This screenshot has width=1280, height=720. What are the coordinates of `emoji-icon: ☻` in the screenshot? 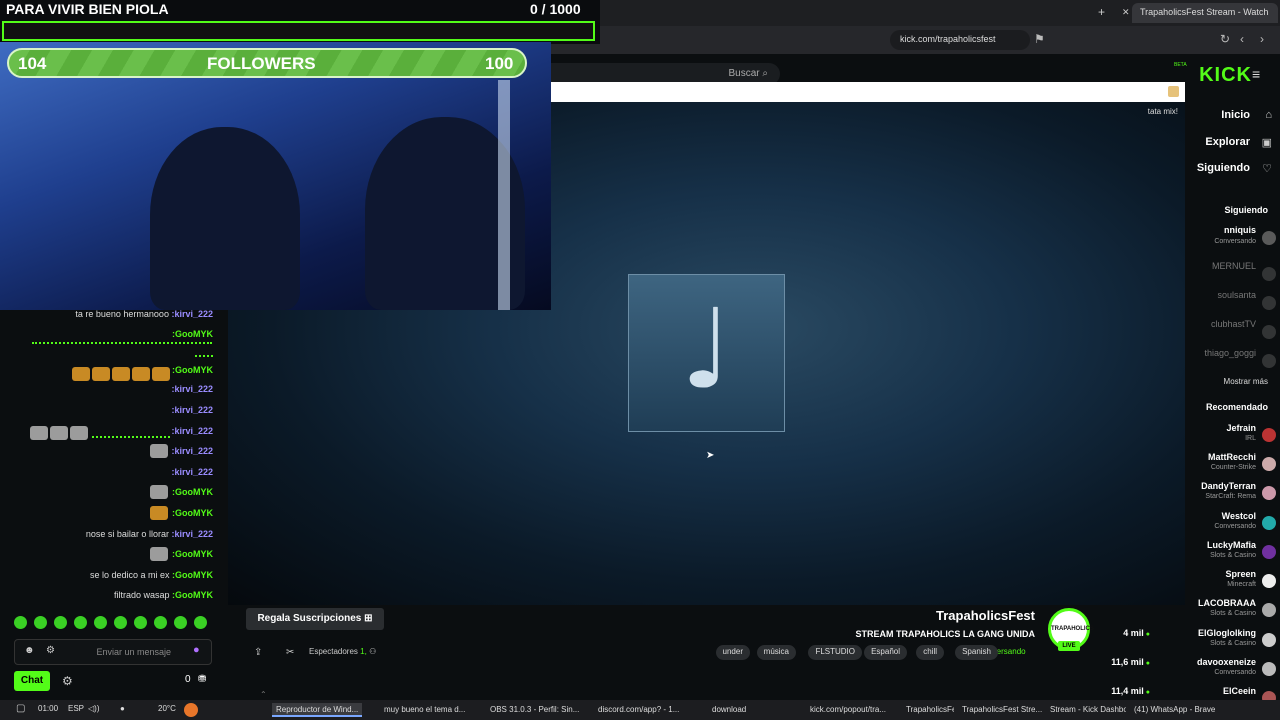 It's located at (29, 650).